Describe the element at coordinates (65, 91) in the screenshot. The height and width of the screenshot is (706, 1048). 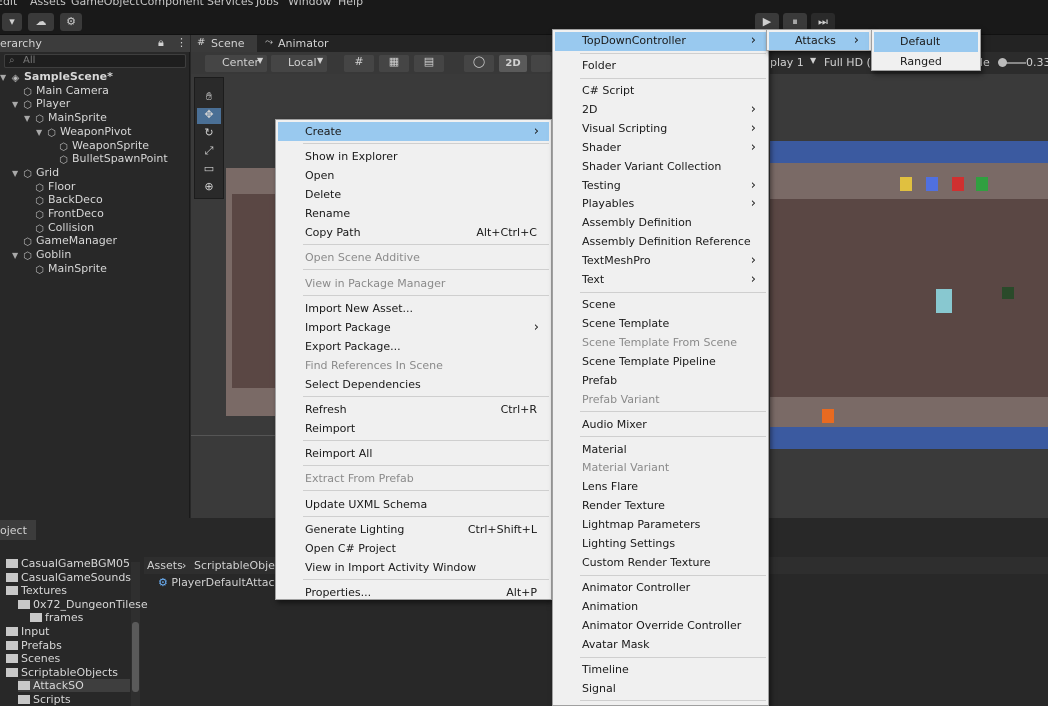
I see `hierarchy-item-main-camera: ⬡ Main Camera` at that location.